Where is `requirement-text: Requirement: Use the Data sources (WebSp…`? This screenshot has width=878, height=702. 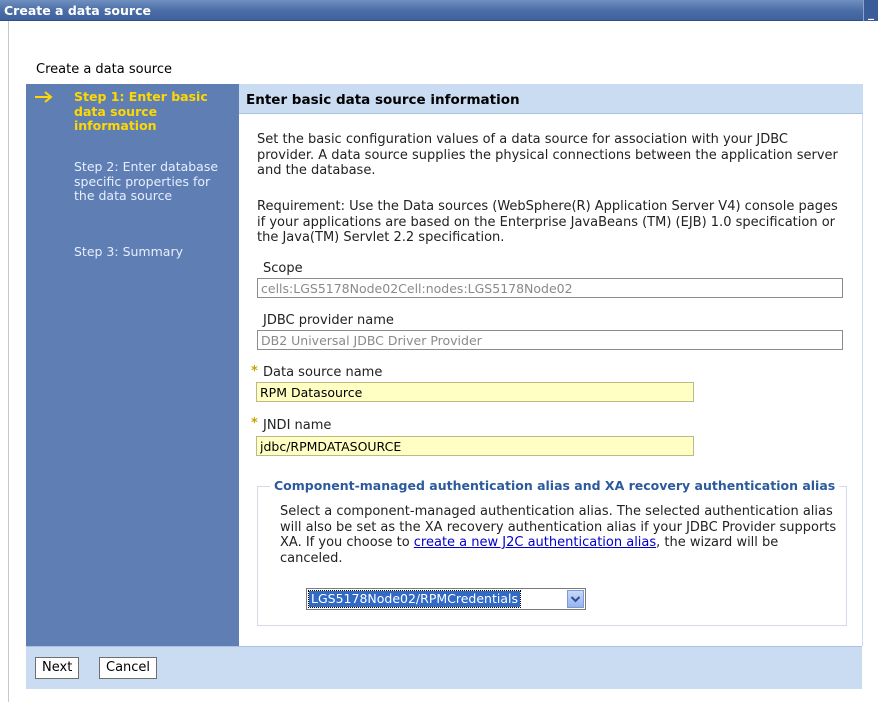 requirement-text: Requirement: Use the Data sources (WebSp… is located at coordinates (547, 222).